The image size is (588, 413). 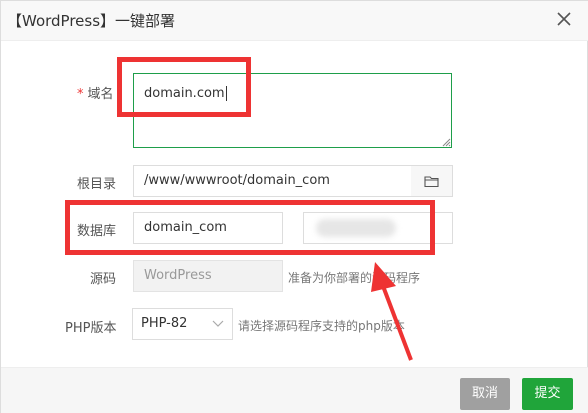 I want to click on folder-icon, so click(x=431, y=181).